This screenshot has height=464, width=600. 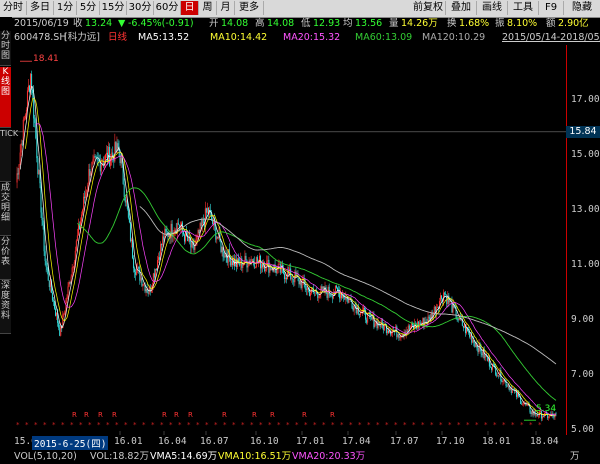 What do you see at coordinates (573, 23) in the screenshot?
I see `amount-value: 2.90亿` at bounding box center [573, 23].